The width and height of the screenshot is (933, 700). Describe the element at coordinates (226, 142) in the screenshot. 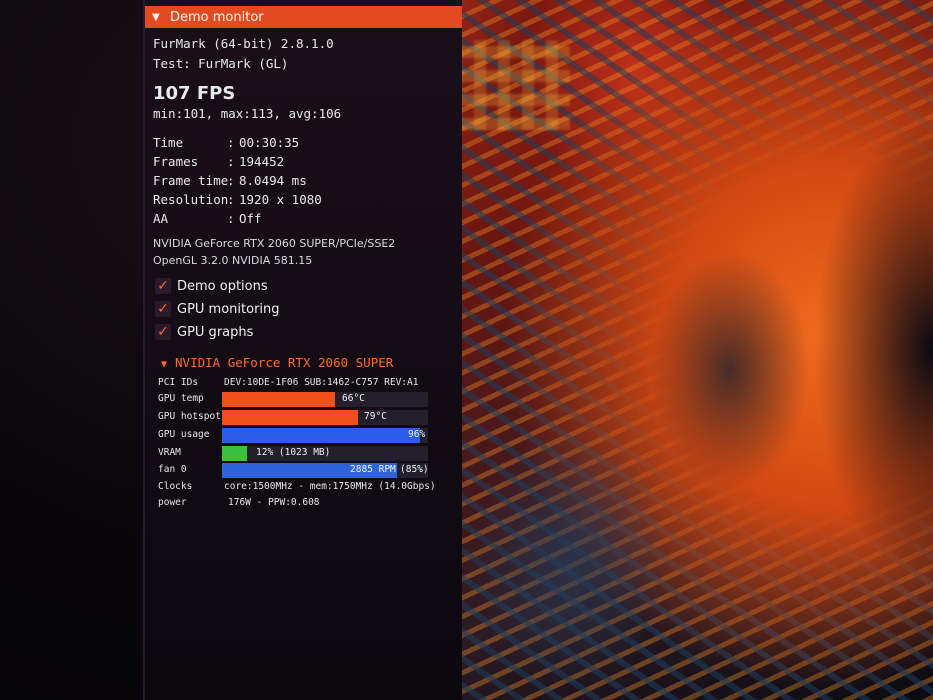

I see `info-row-time: Time:00:30:35` at that location.